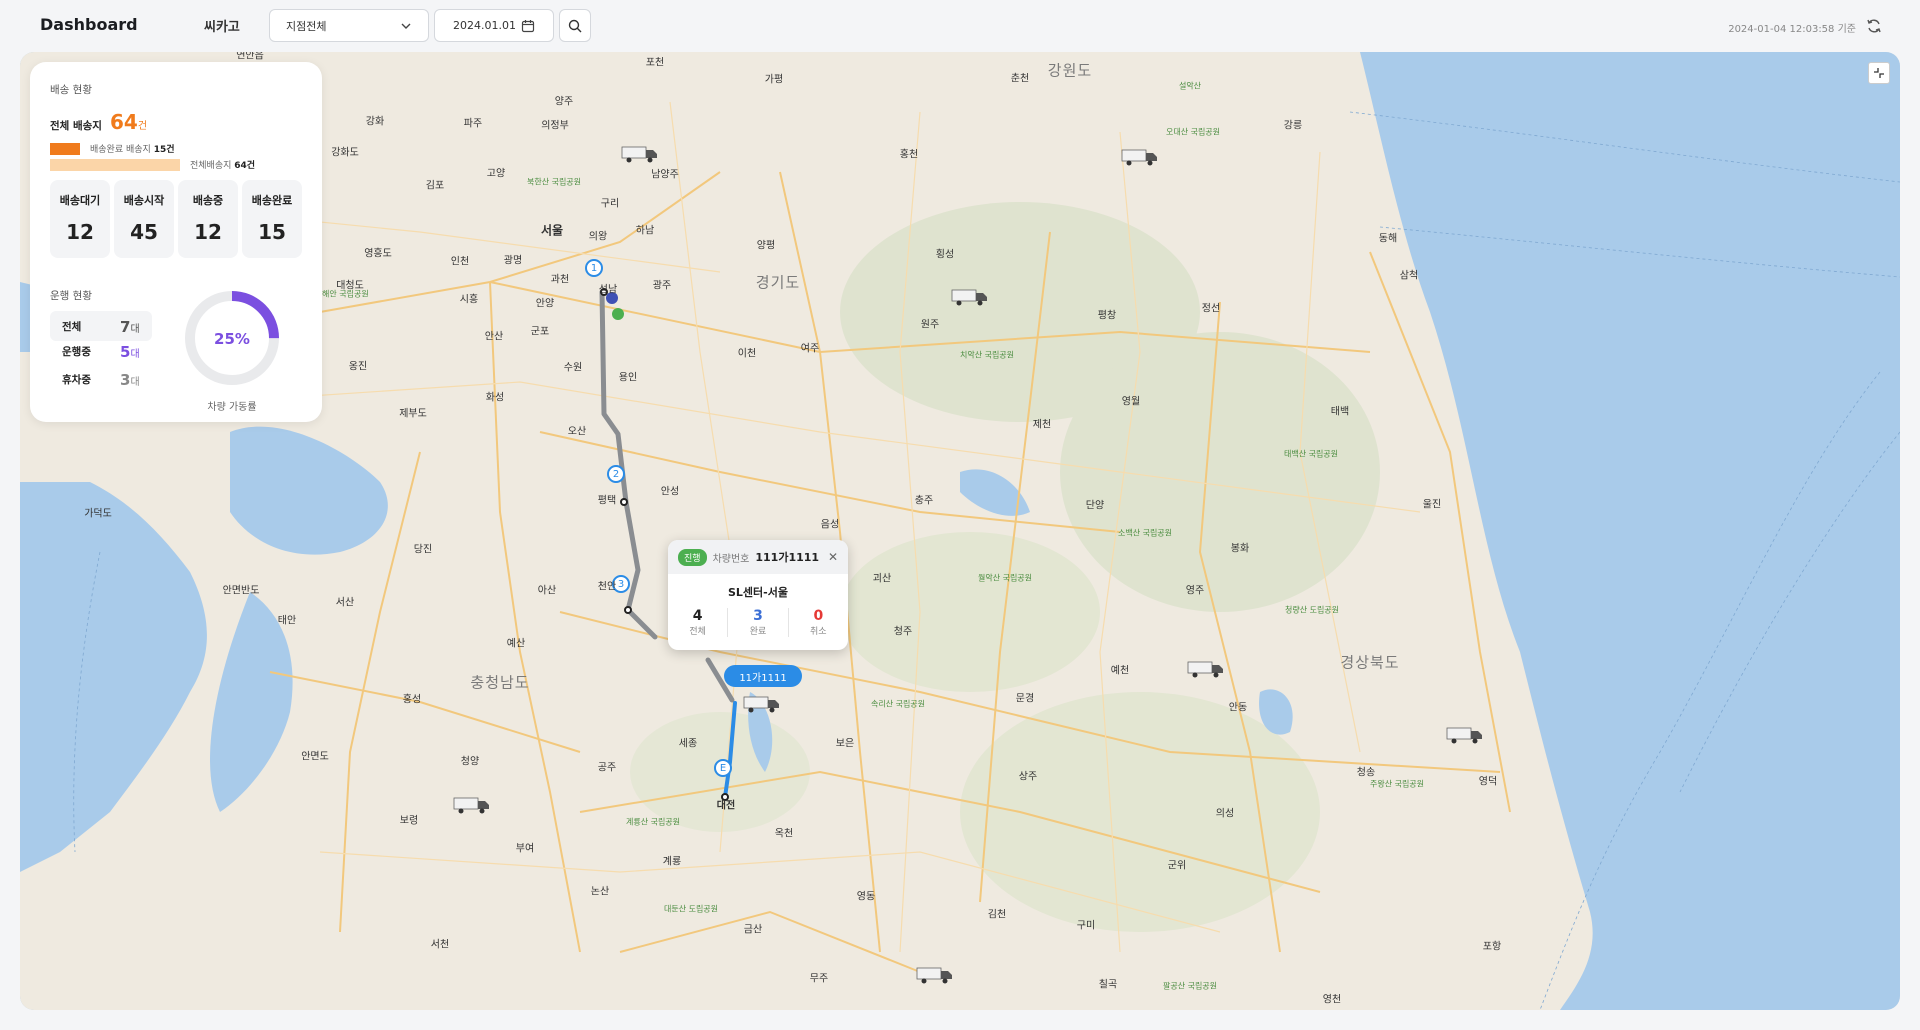  What do you see at coordinates (608, 290) in the screenshot?
I see `map-city-label: 성남` at bounding box center [608, 290].